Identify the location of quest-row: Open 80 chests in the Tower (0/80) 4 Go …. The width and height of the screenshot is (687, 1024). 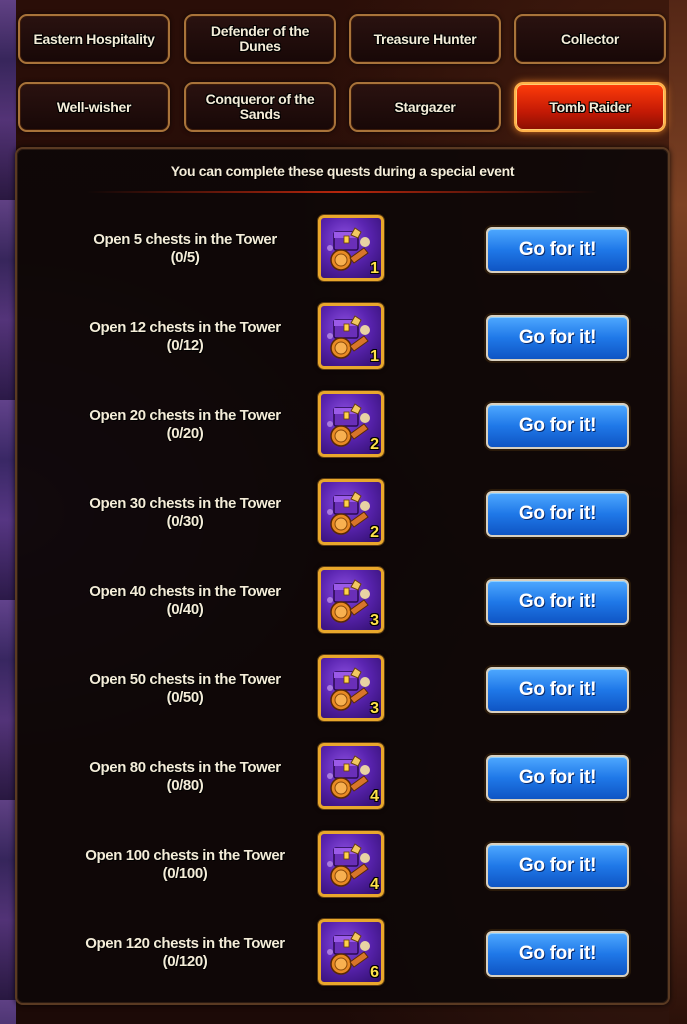
(342, 787).